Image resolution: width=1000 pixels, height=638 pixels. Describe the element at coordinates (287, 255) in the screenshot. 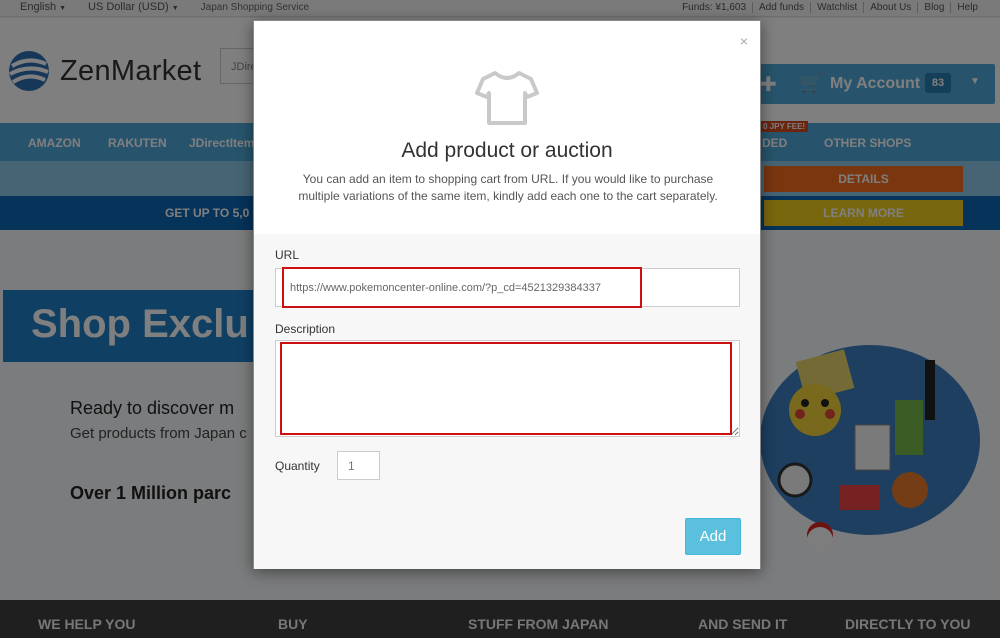

I see `url-label: URL` at that location.